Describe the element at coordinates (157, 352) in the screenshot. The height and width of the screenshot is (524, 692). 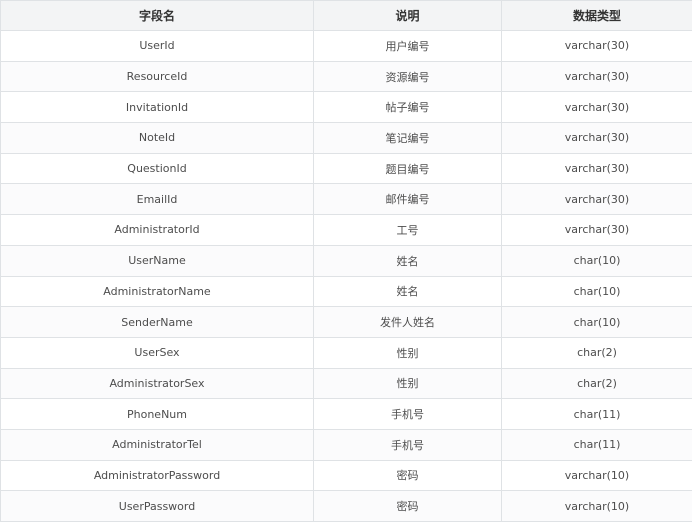
I see `cell-field-name: UserSex` at that location.